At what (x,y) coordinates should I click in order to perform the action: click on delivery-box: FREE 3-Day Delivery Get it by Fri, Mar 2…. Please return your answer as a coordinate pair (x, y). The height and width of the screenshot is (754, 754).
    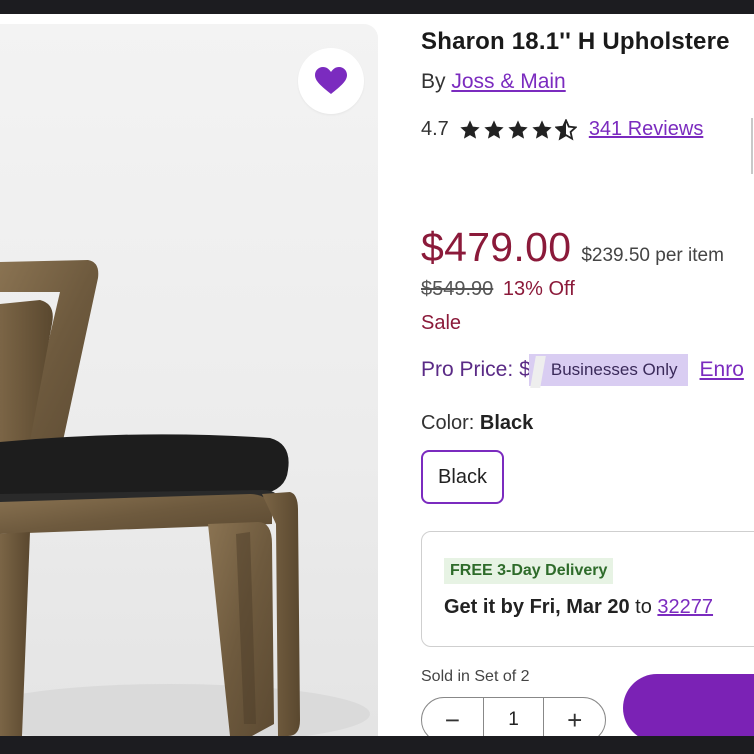
    Looking at the image, I should click on (587, 589).